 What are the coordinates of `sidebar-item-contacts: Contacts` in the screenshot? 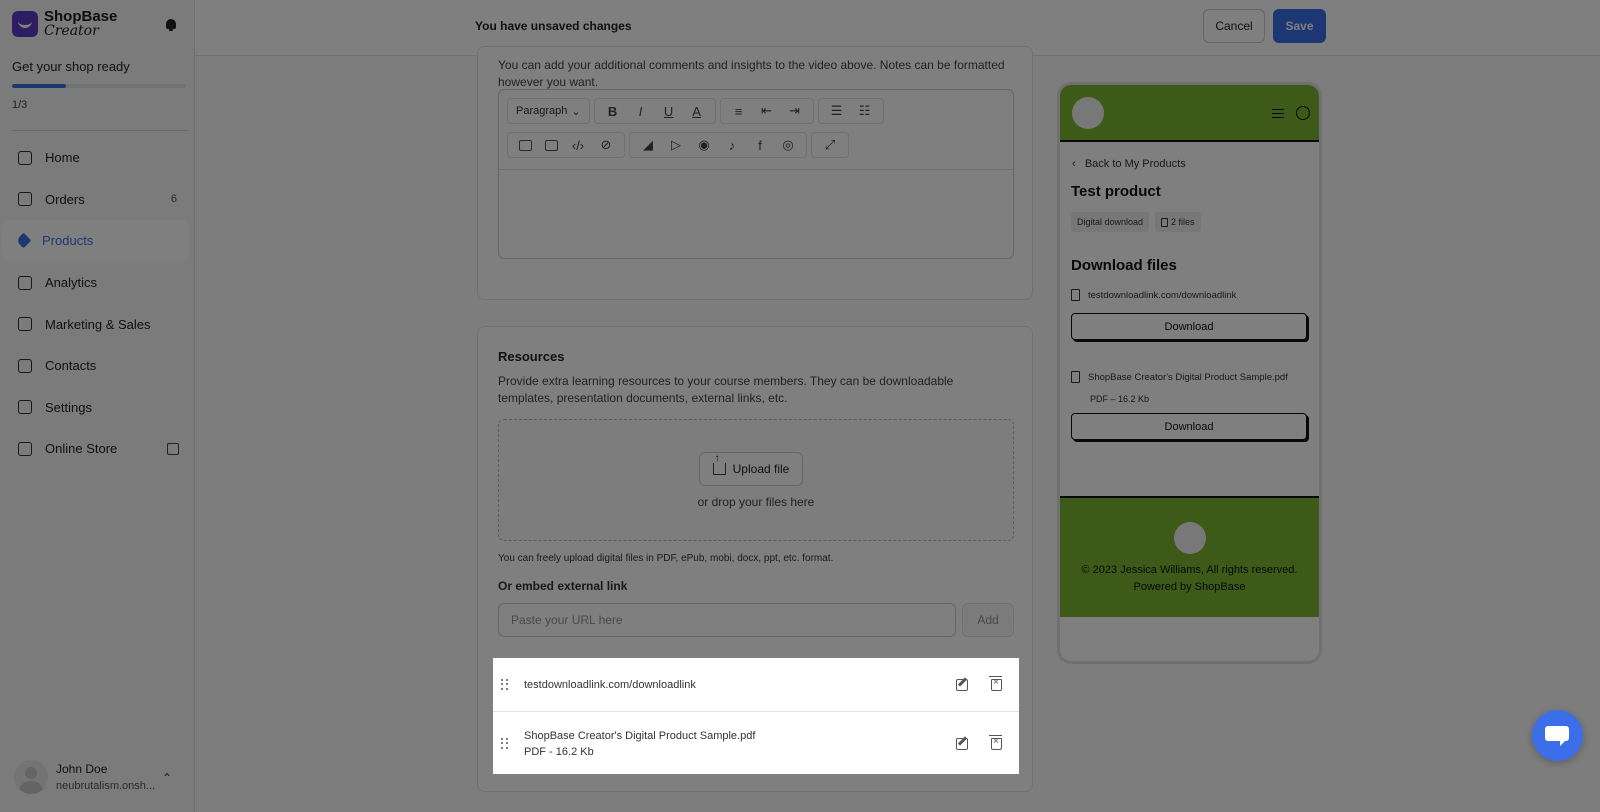 It's located at (95, 366).